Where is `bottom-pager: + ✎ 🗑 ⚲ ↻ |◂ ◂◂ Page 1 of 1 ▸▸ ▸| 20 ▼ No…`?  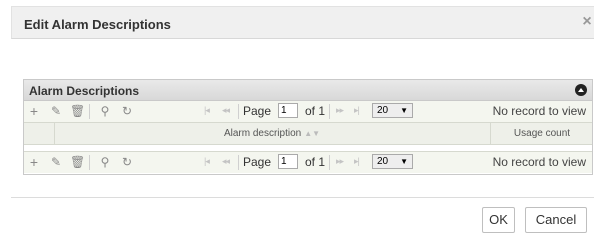
bottom-pager: + ✎ 🗑 ⚲ ↻ |◂ ◂◂ Page 1 of 1 ▸▸ ▸| 20 ▼ No… is located at coordinates (308, 162).